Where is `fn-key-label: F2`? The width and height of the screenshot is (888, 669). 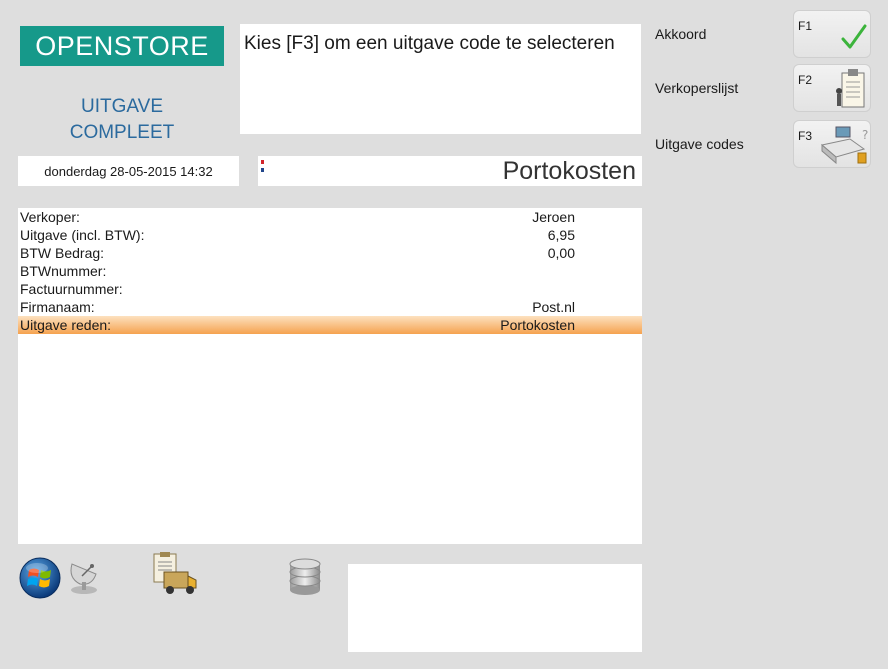 fn-key-label: F2 is located at coordinates (805, 80).